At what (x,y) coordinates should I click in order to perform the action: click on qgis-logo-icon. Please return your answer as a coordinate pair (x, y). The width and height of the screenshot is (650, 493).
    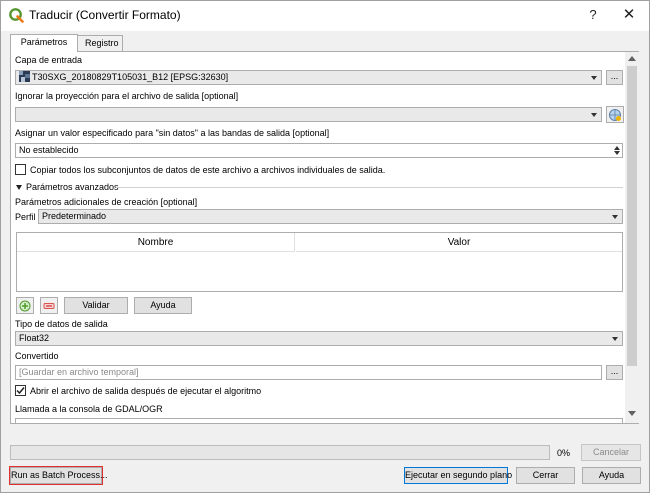
    Looking at the image, I should click on (16, 15).